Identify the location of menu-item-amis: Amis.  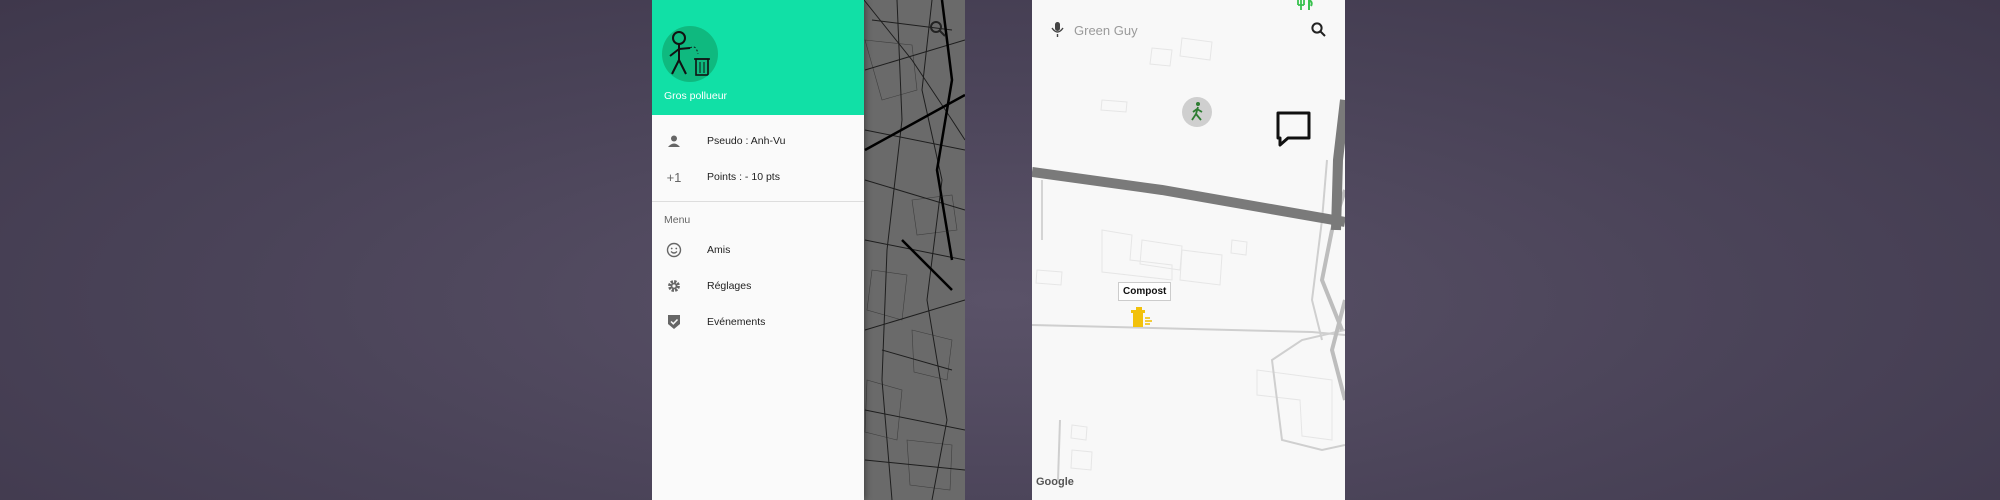
(758, 250).